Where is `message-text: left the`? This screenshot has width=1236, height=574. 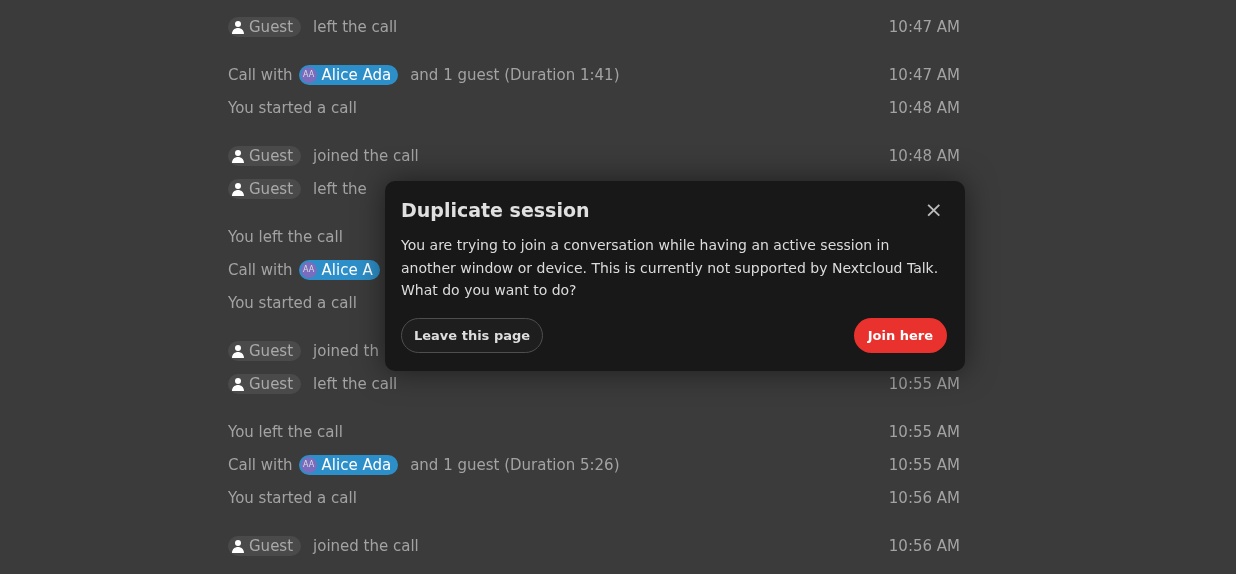
message-text: left the is located at coordinates (340, 188).